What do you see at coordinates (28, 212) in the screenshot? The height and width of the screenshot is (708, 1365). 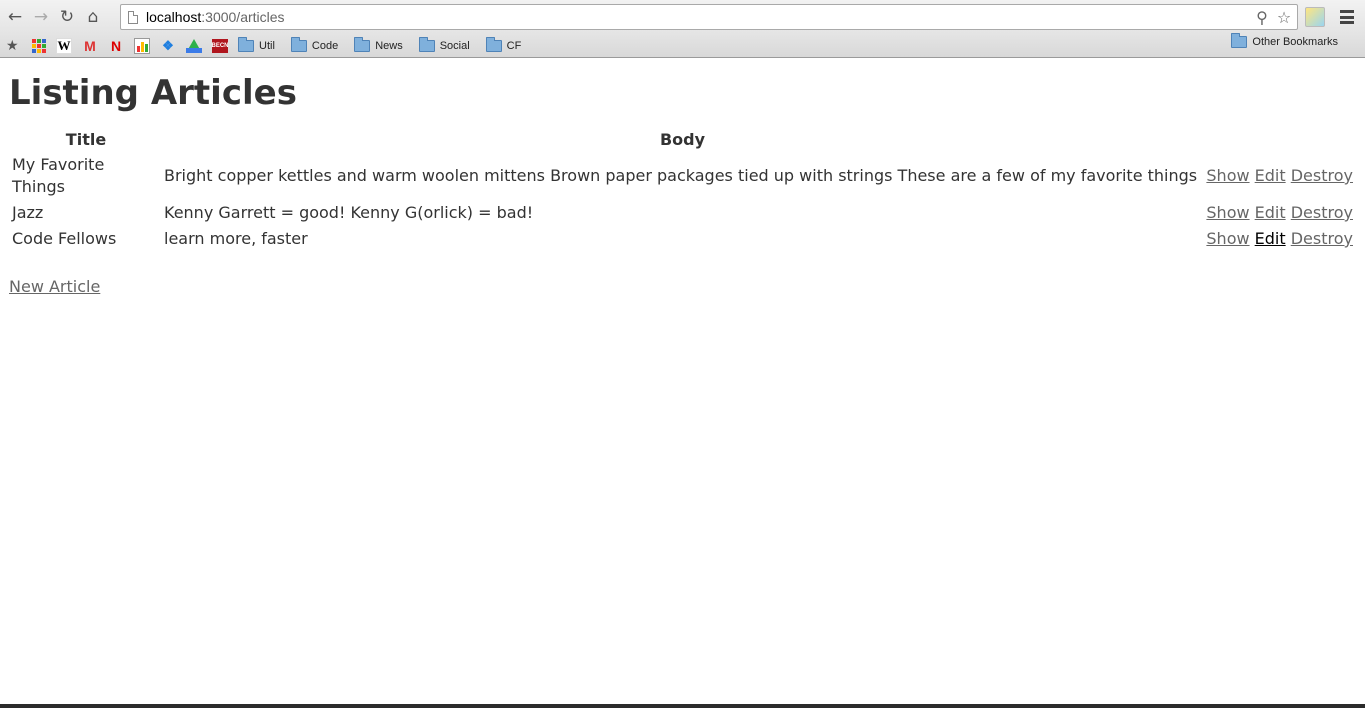 I see `article-title: Jazz` at bounding box center [28, 212].